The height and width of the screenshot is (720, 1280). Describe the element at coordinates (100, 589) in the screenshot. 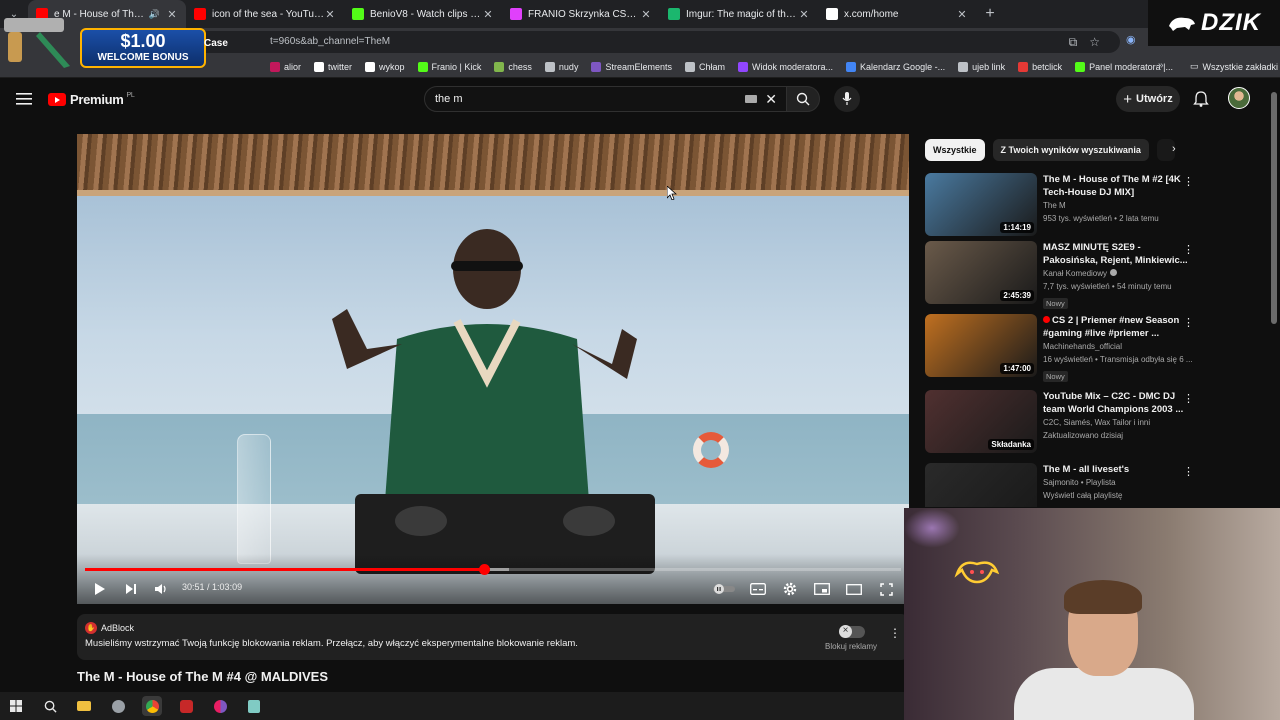

I see `play-button` at that location.